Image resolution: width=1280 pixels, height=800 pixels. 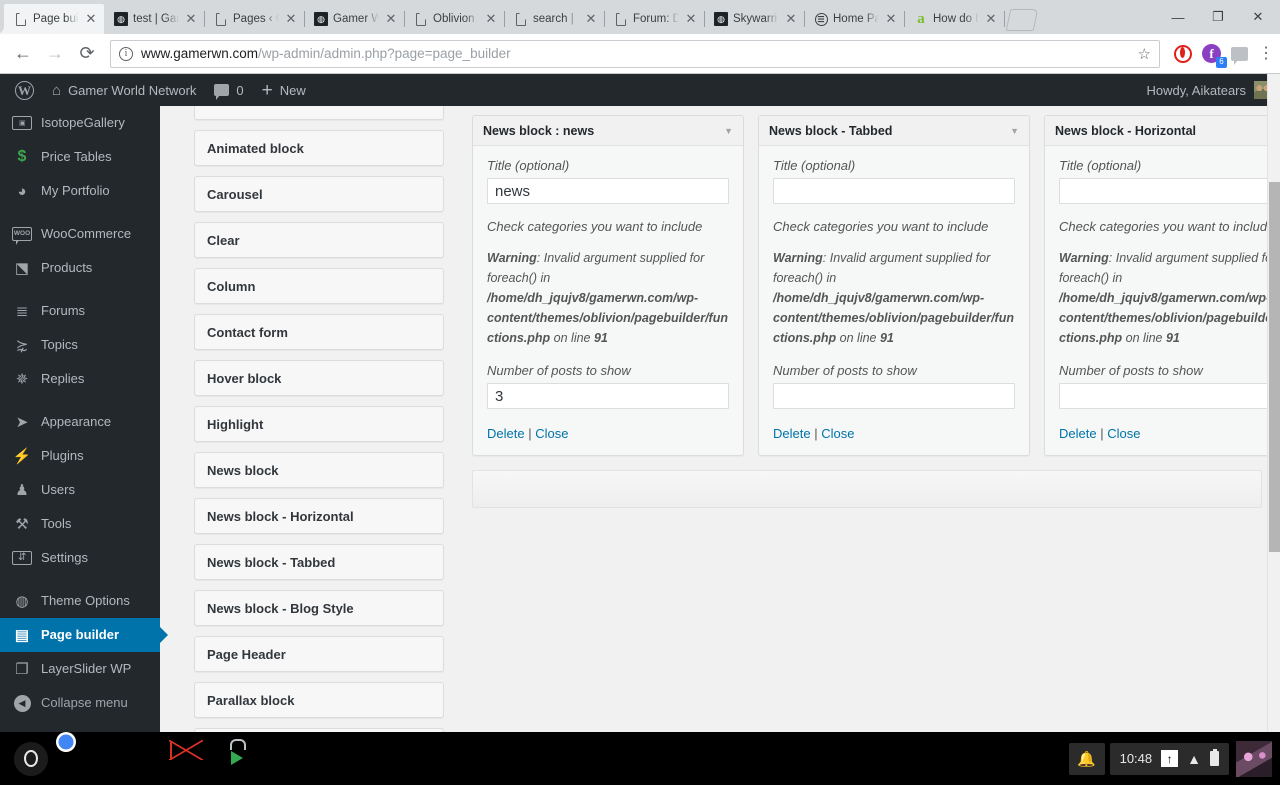 I want to click on sidebar-item-topics: ⋩ Topics, so click(x=80, y=345).